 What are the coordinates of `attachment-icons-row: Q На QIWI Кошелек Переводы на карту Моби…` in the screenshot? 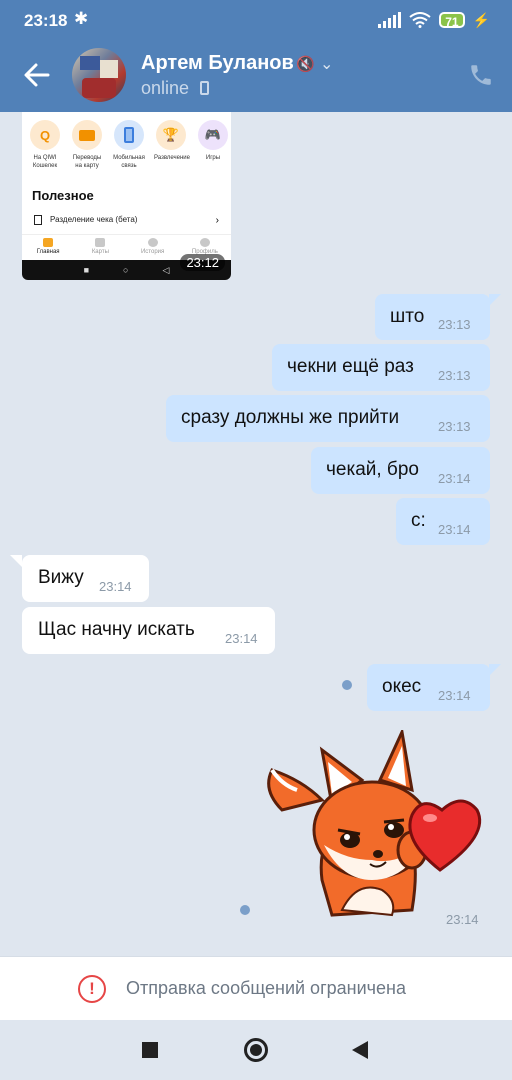 It's located at (129, 145).